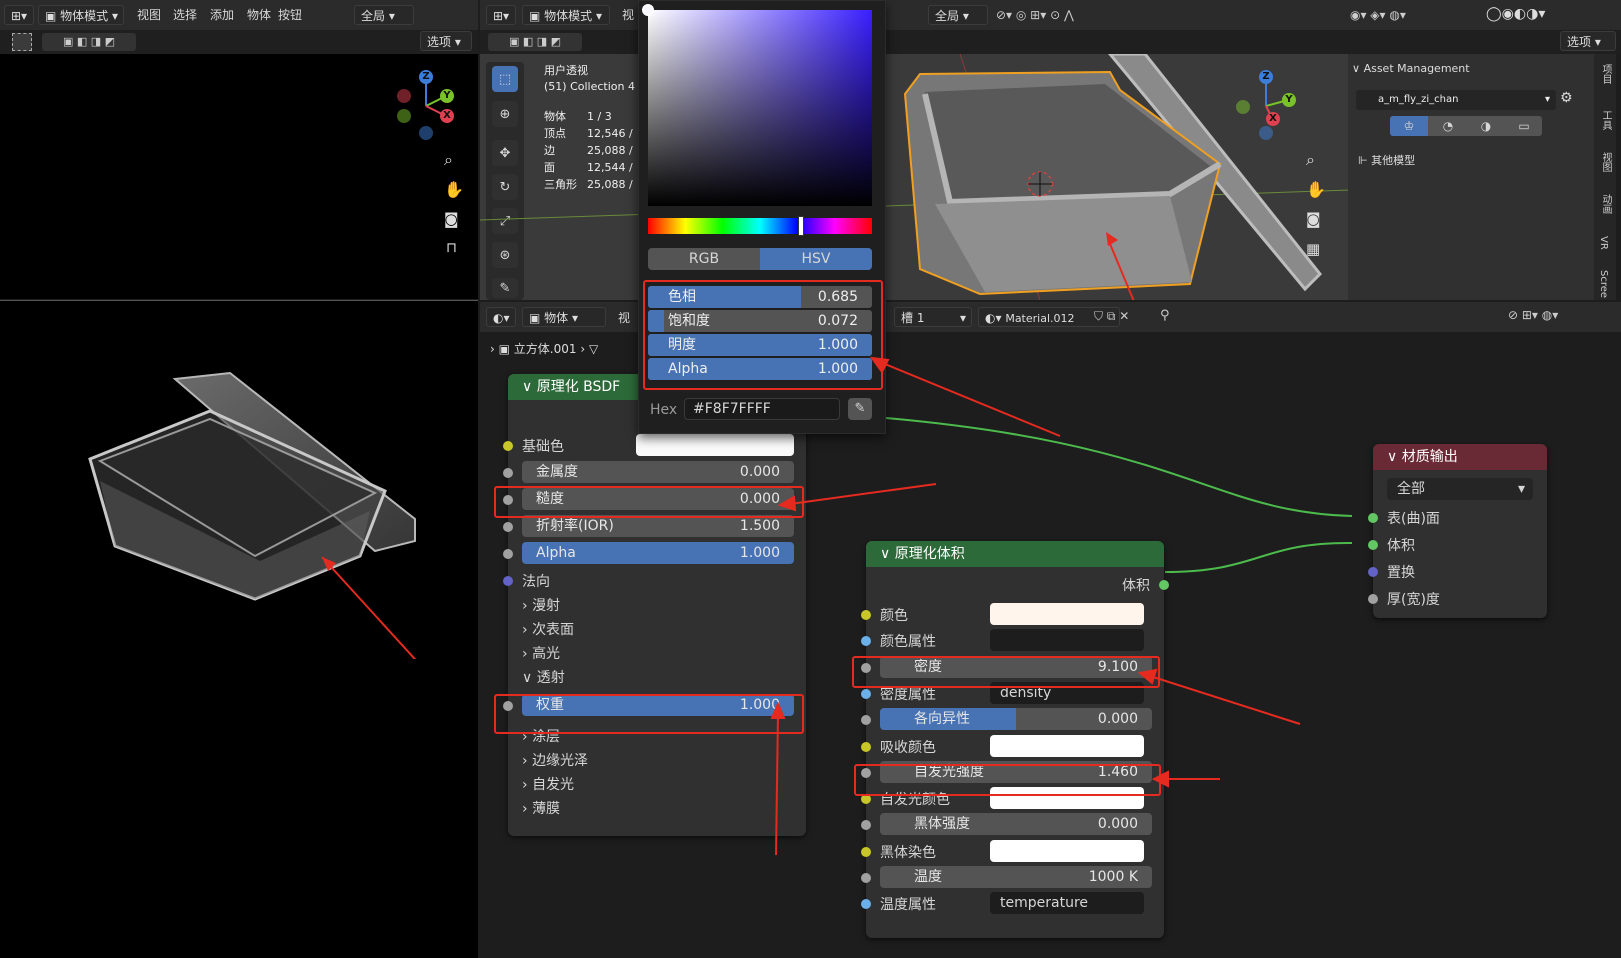  What do you see at coordinates (564, 317) in the screenshot?
I see `node-object-select: ▣ 物体 ▾` at bounding box center [564, 317].